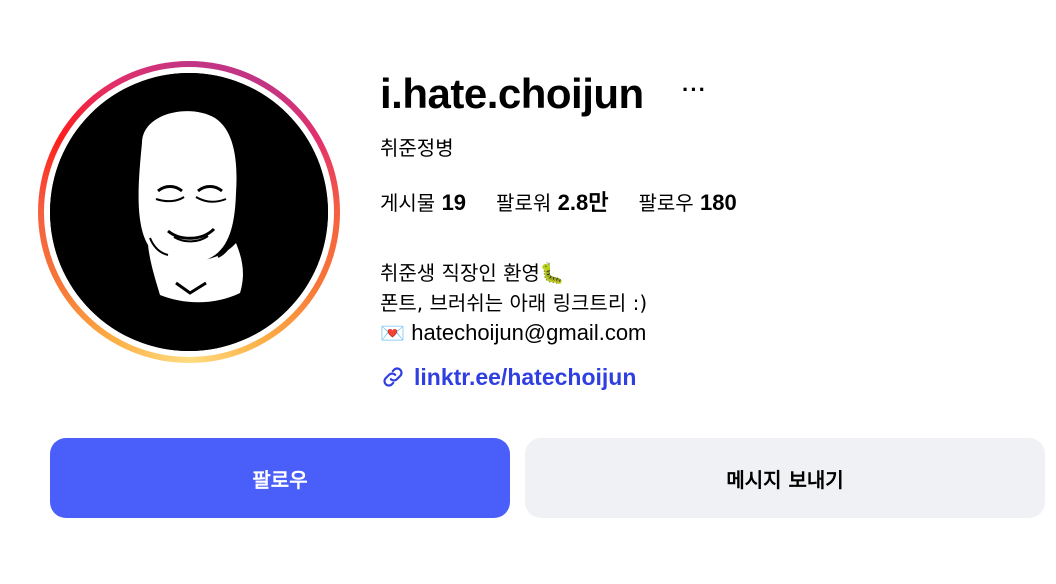  I want to click on profile-username: i.hate.choijun, so click(512, 93).